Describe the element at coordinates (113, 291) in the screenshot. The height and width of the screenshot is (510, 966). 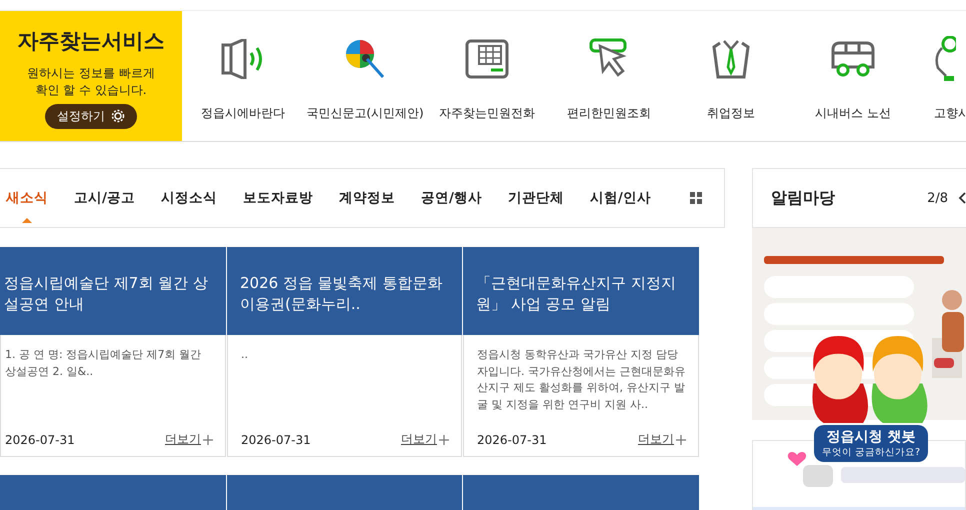
I see `card-title: 정읍시립예술단 제7회 월간 상설공연 안내` at that location.